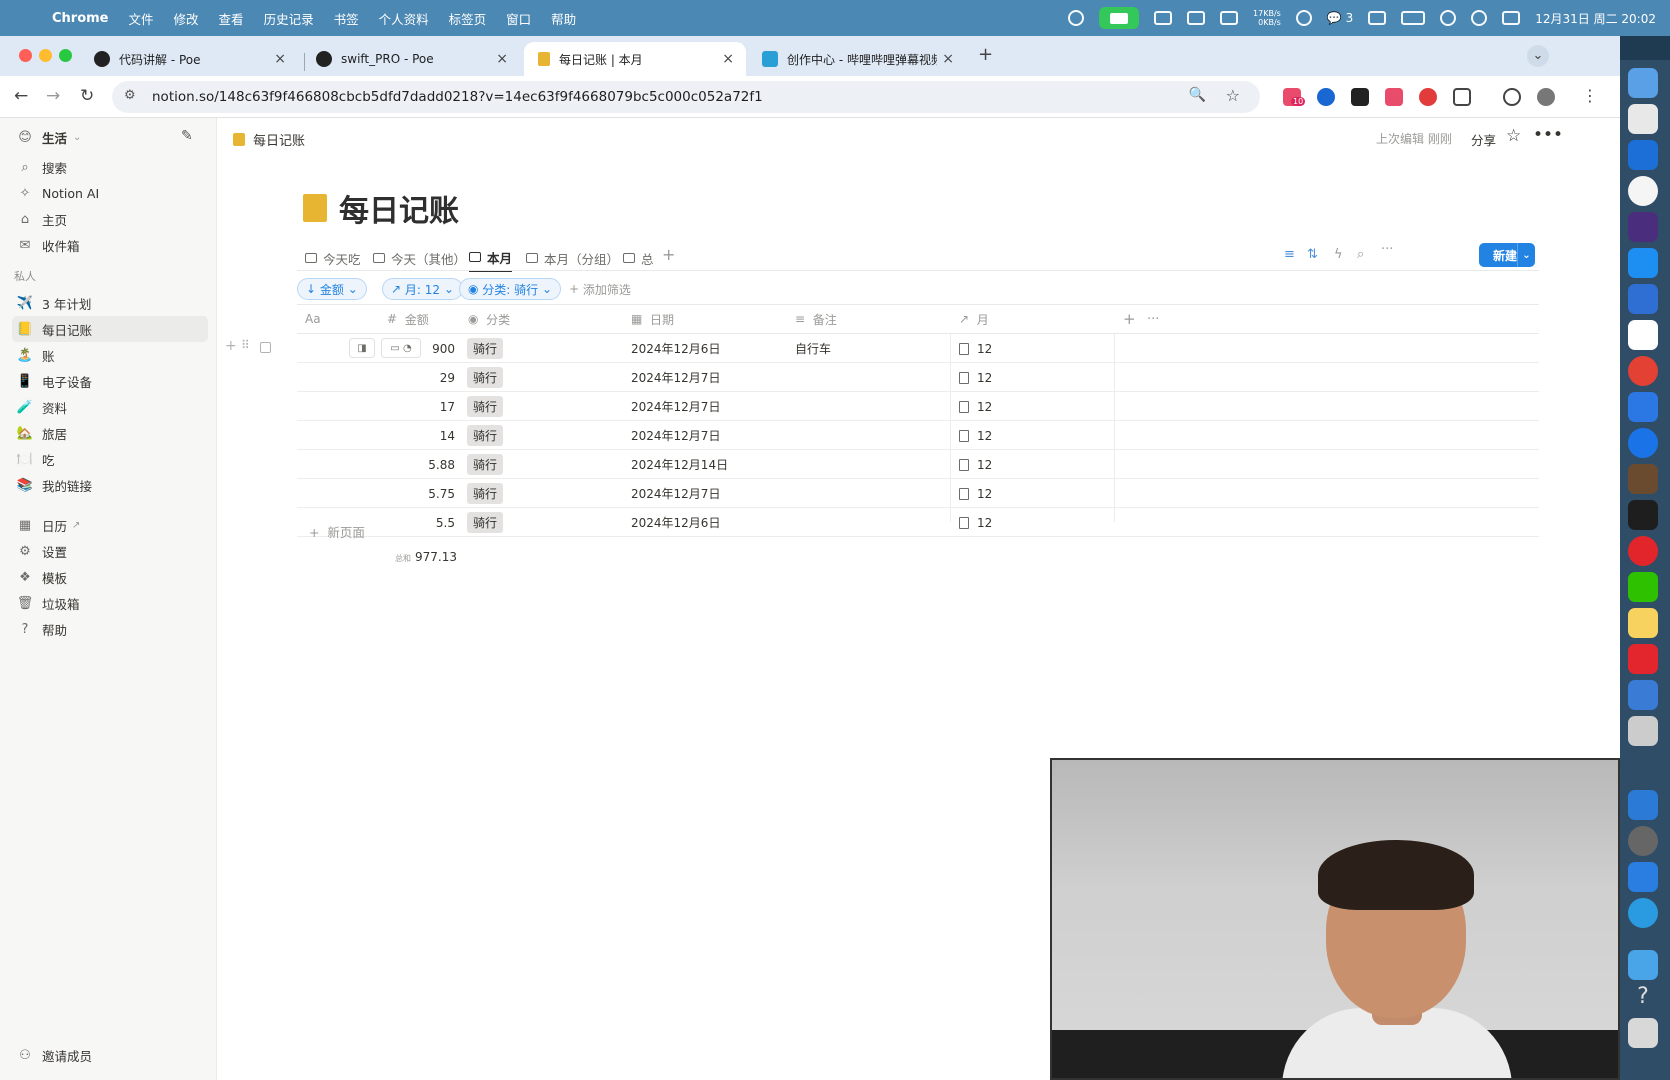 This screenshot has height=1080, width=1670. Describe the element at coordinates (816, 319) in the screenshot. I see `column-header-note: ≡ 备注` at that location.